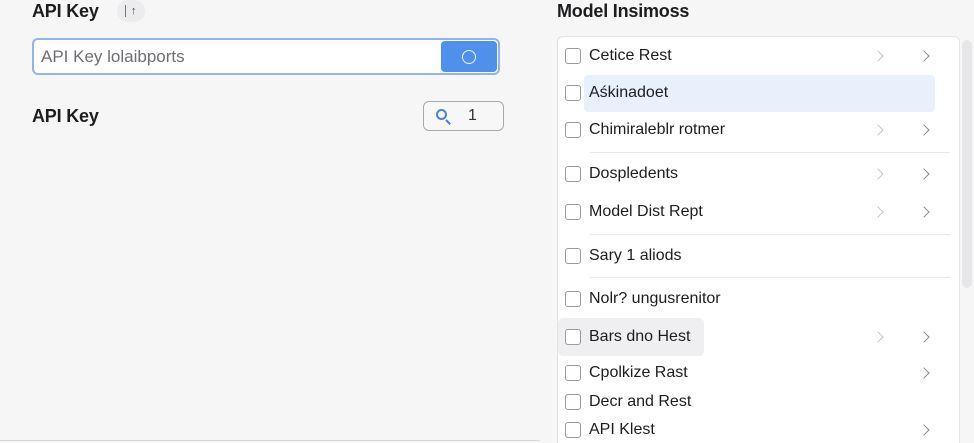 The width and height of the screenshot is (974, 443). Describe the element at coordinates (472, 115) in the screenshot. I see `stepper-value: 1` at that location.